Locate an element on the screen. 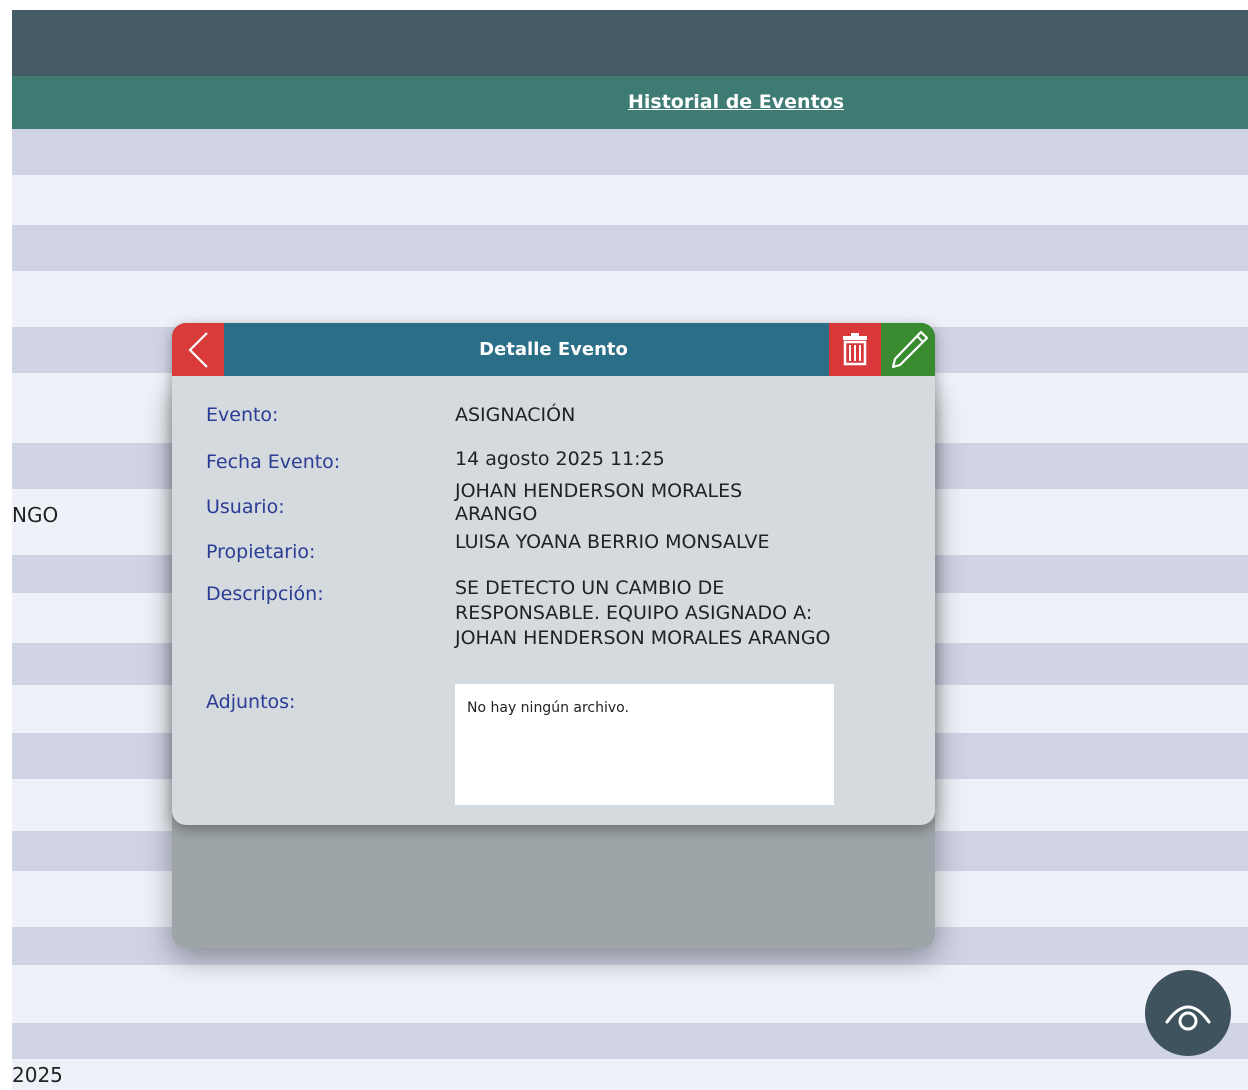  usuario-label: Usuario: is located at coordinates (245, 507).